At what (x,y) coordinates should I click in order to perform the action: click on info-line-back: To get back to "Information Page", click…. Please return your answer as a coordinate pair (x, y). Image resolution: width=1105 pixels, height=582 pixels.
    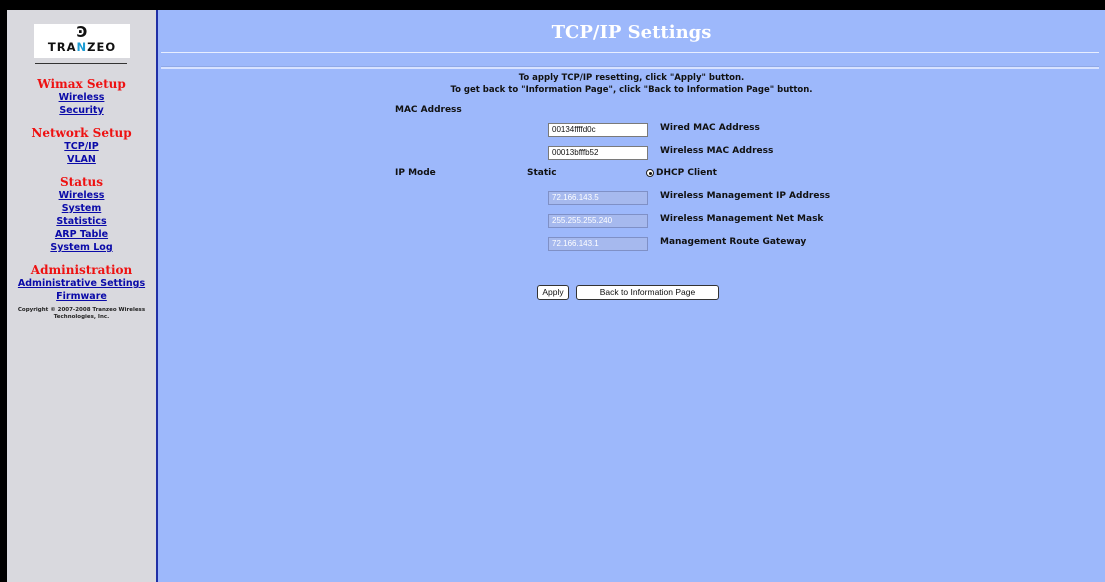
    Looking at the image, I should click on (631, 90).